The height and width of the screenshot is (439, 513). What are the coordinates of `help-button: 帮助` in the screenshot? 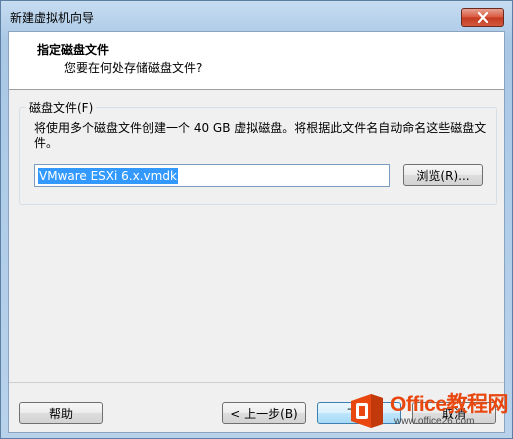 It's located at (61, 413).